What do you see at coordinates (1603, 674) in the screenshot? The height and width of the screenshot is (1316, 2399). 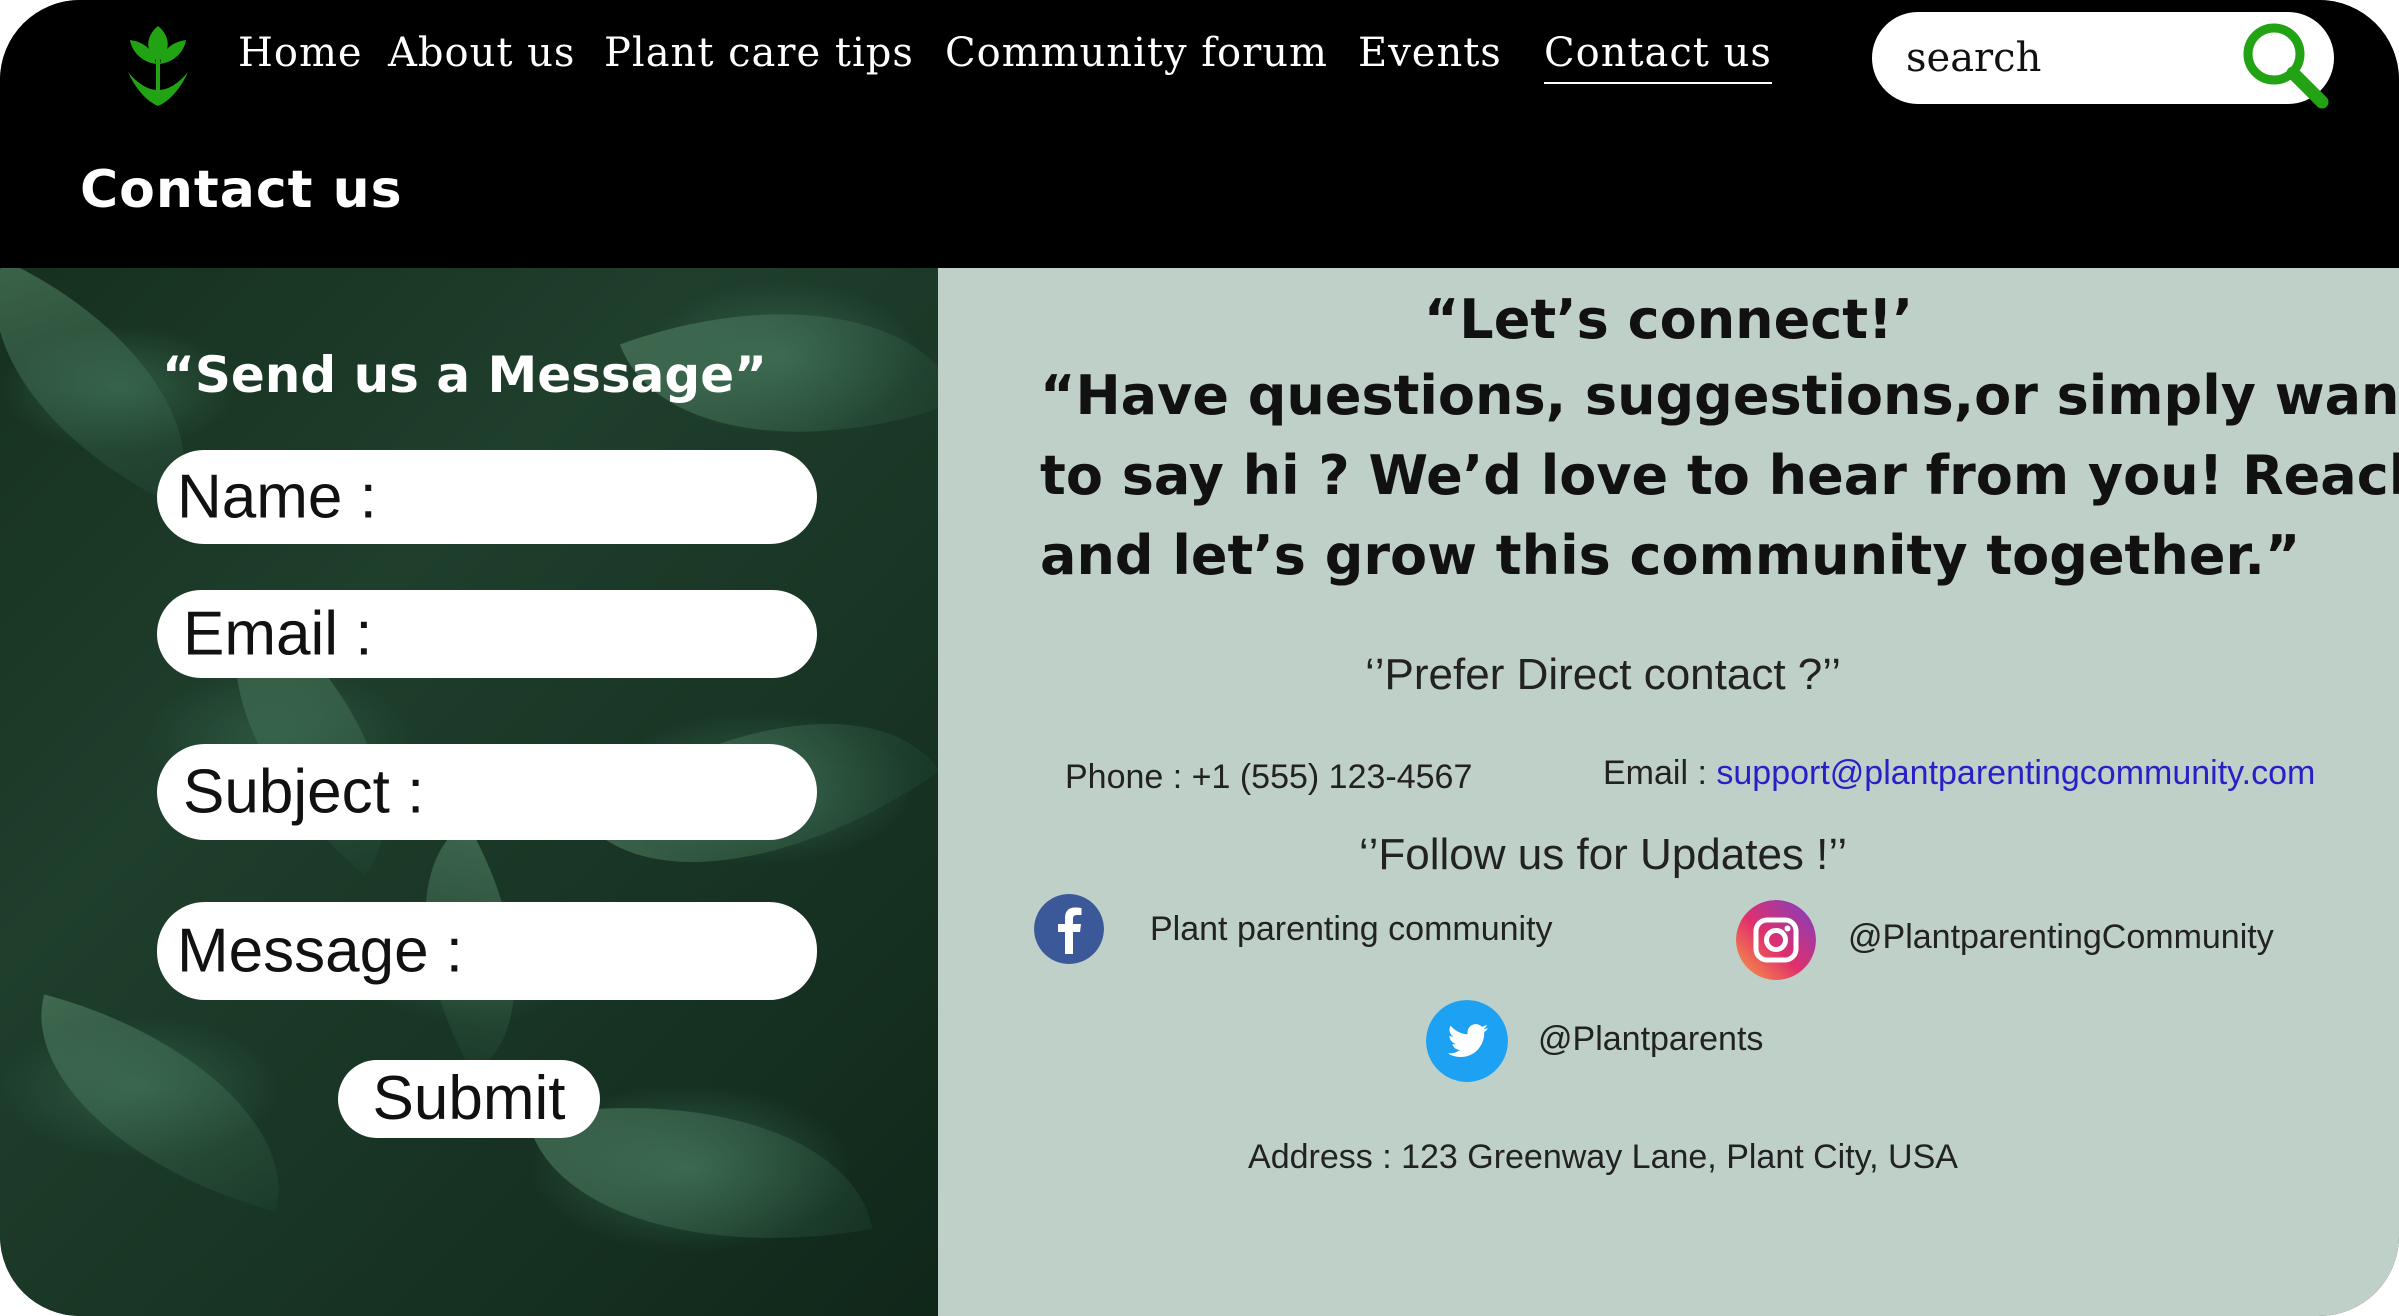 I see `direct-contact-title: ‘’Prefer Direct contact ?’’` at bounding box center [1603, 674].